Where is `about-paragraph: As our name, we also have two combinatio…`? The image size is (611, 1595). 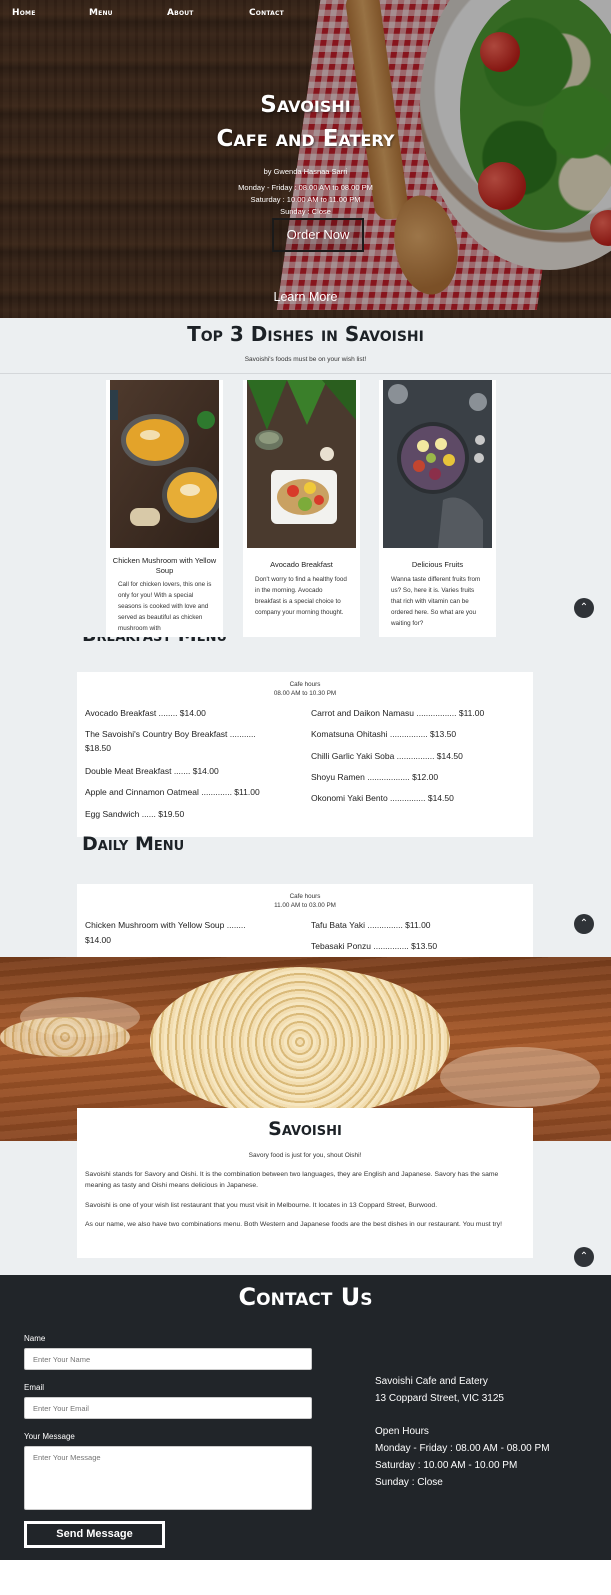 about-paragraph: As our name, we also have two combinatio… is located at coordinates (293, 1224).